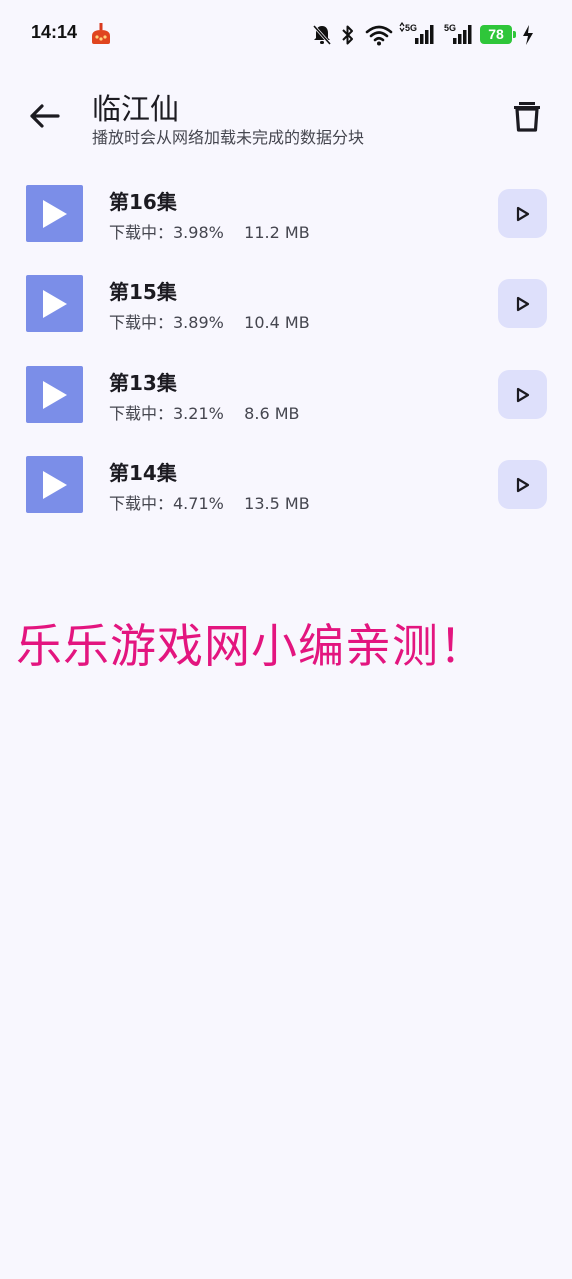 The image size is (572, 1279). What do you see at coordinates (251, 646) in the screenshot?
I see `watermark-text: 乐乐游戏网小编亲测！` at bounding box center [251, 646].